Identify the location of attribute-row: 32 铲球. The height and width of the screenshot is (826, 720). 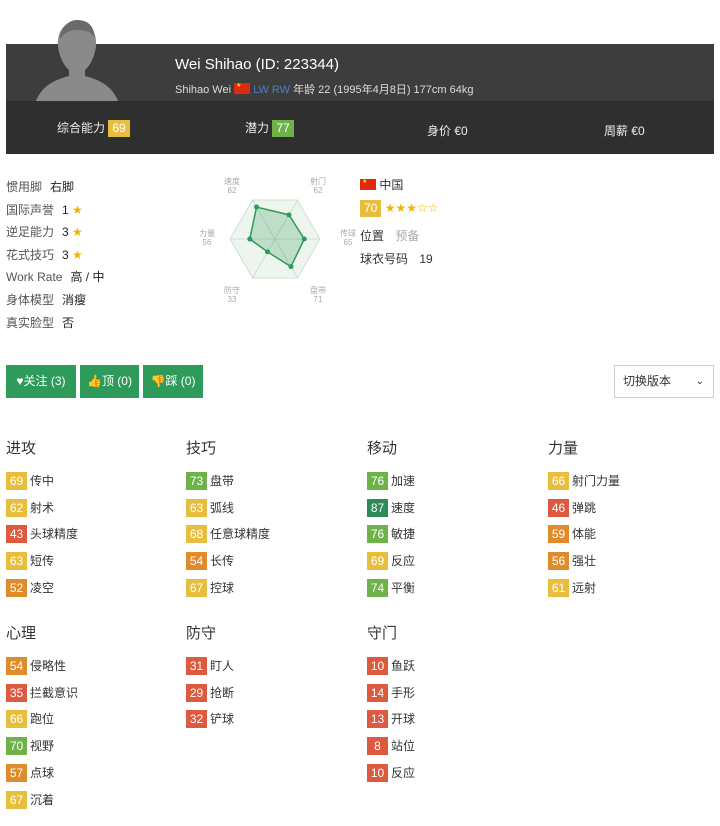
(210, 719).